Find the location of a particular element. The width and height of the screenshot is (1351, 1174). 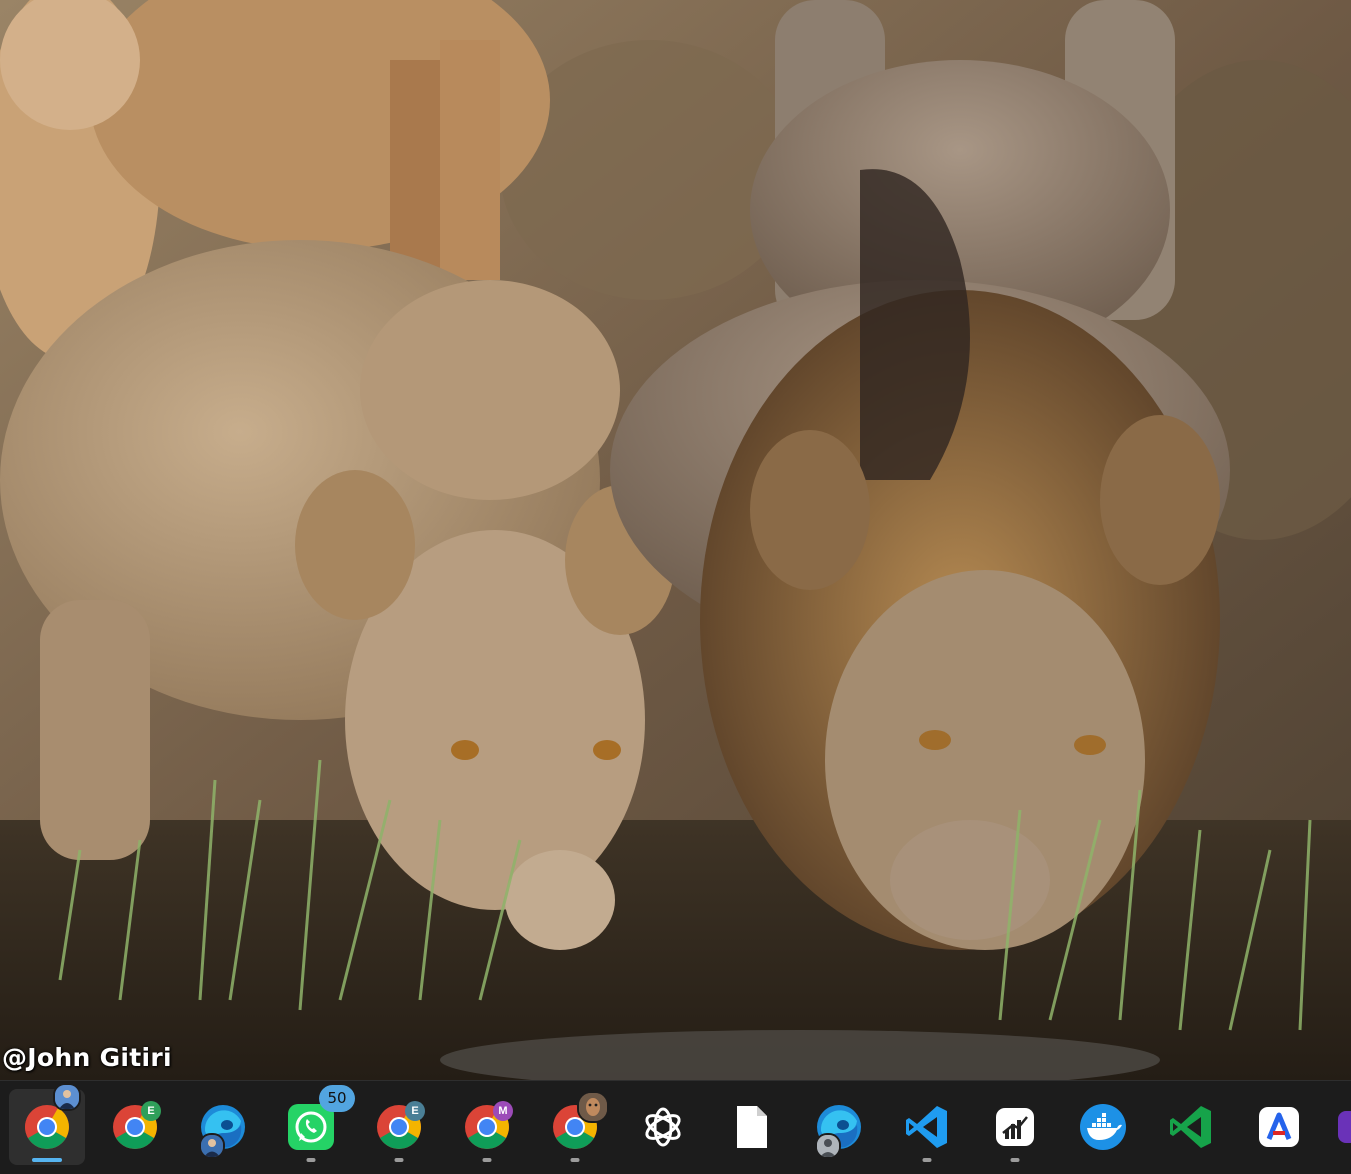

overflow-app-icon is located at coordinates (1344, 1127).